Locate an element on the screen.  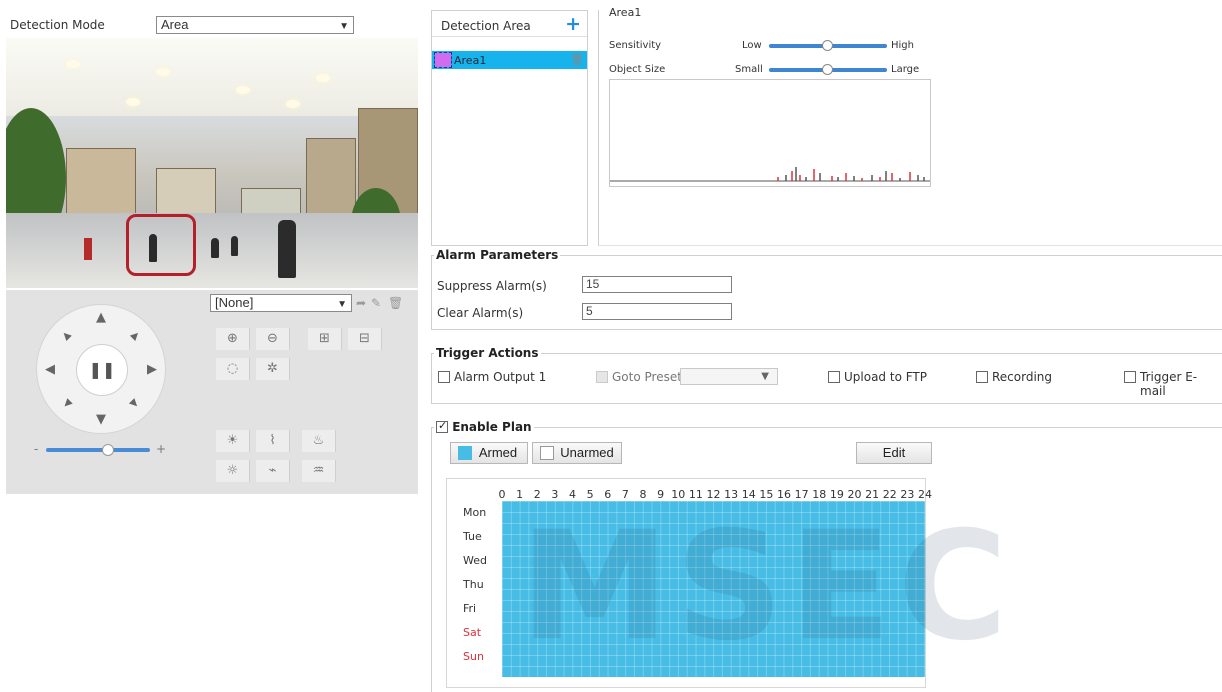
hour-label: 11 is located at coordinates (695, 494).